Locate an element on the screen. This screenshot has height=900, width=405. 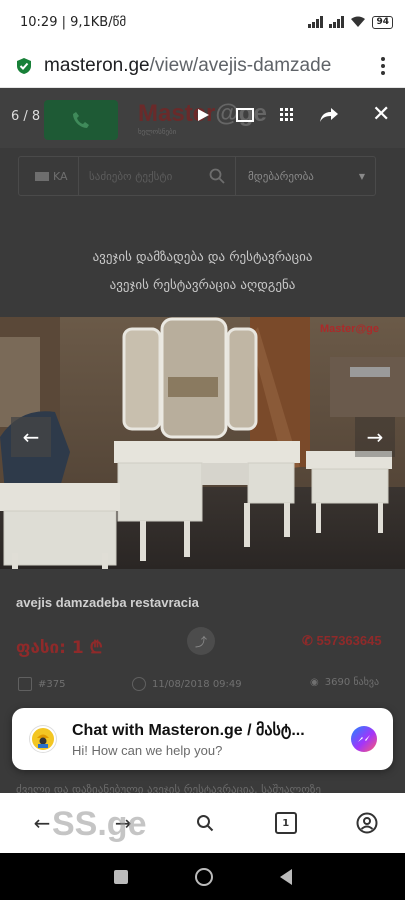
language-selector: KA is located at coordinates (49, 176).